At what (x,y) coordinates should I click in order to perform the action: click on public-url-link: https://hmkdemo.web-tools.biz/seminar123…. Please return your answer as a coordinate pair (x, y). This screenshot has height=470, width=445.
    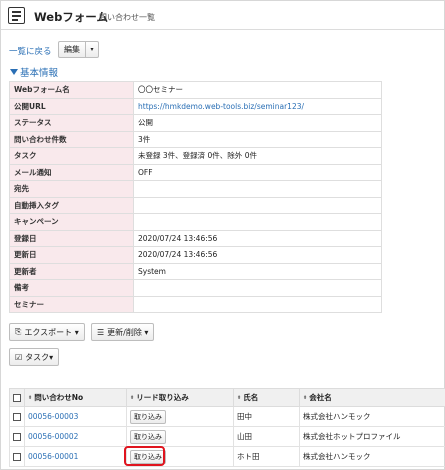
    Looking at the image, I should click on (257, 106).